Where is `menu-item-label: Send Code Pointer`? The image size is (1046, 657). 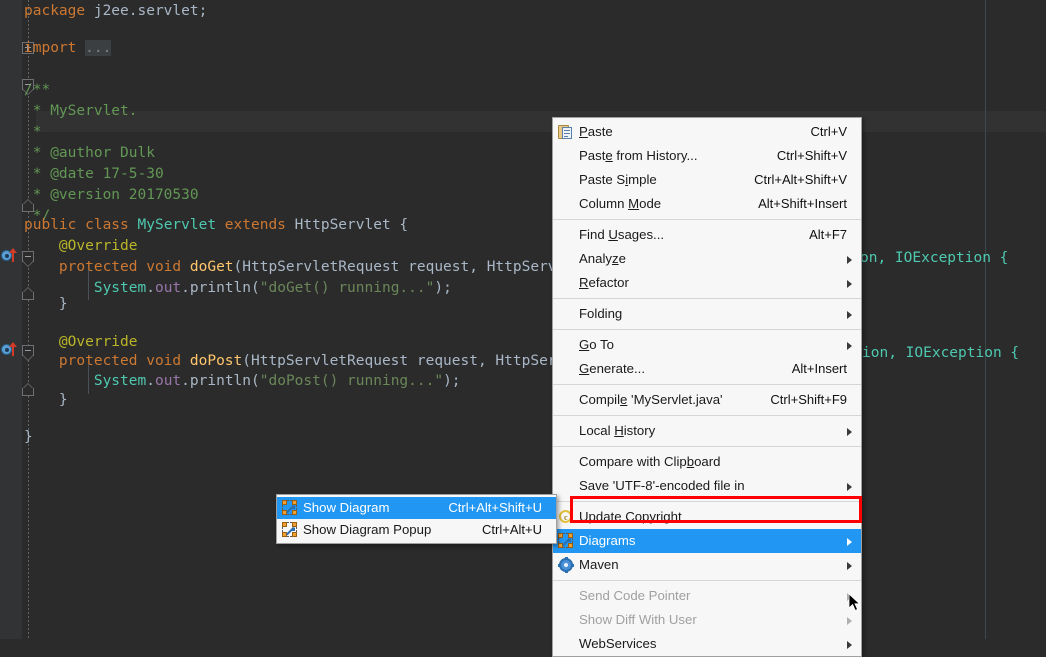 menu-item-label: Send Code Pointer is located at coordinates (635, 595).